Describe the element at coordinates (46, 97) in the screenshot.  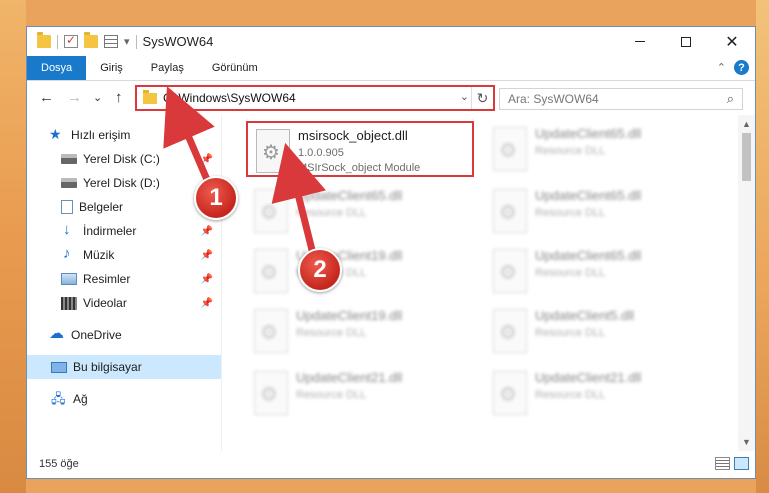
I see `back-arrow-icon: ←` at that location.